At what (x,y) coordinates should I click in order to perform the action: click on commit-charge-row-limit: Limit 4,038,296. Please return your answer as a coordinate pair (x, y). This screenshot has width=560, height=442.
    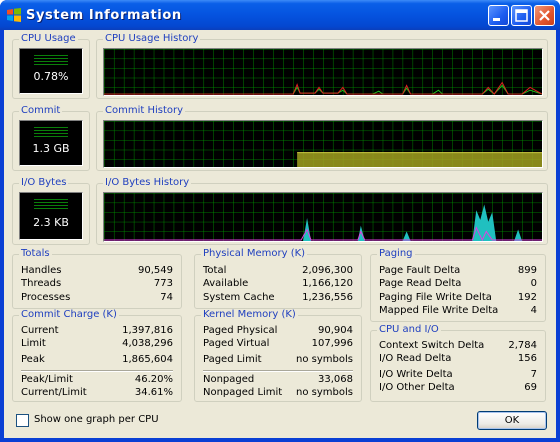
    Looking at the image, I should click on (97, 343).